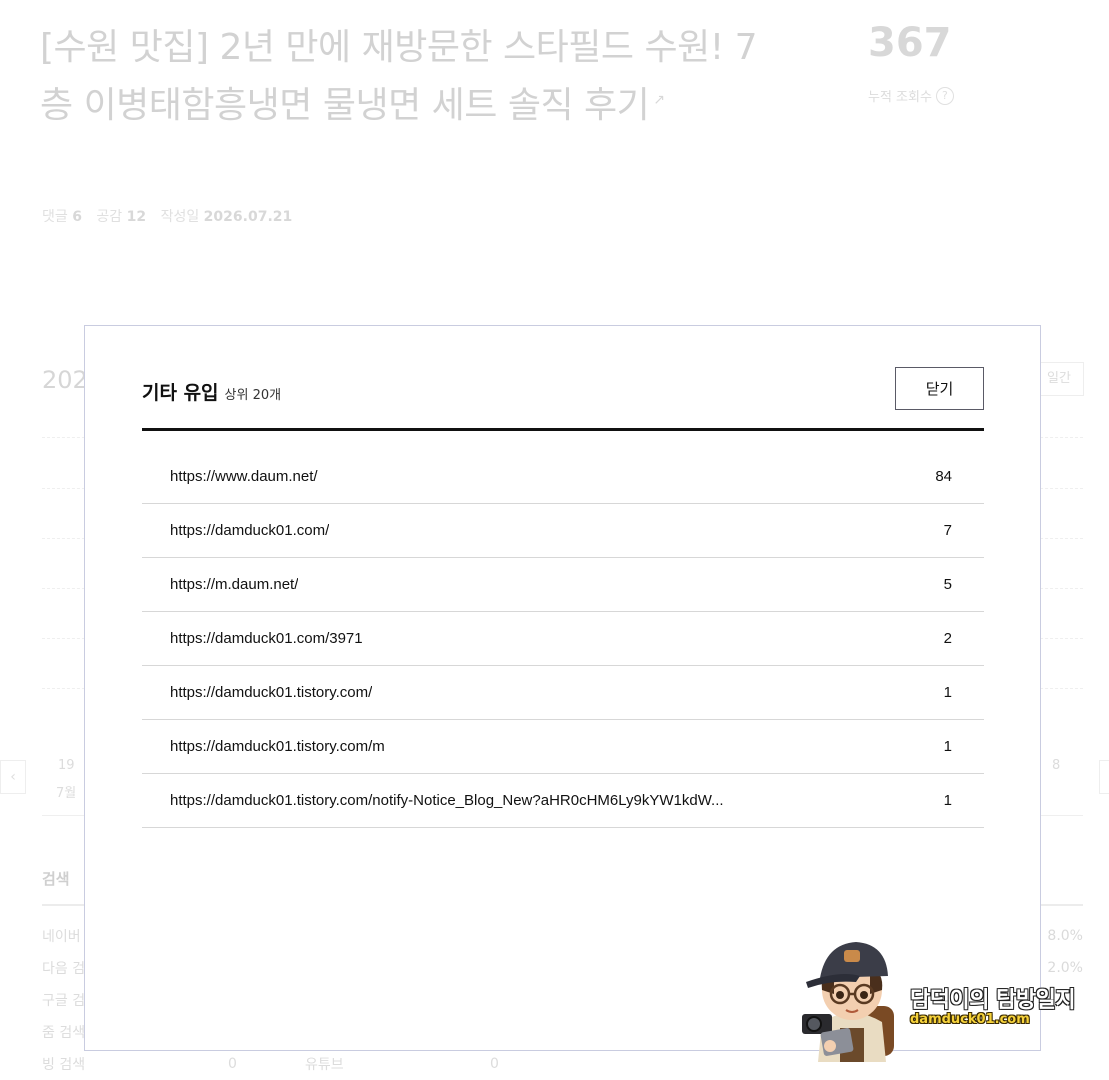  I want to click on post-date: 2026.07.21, so click(248, 217).